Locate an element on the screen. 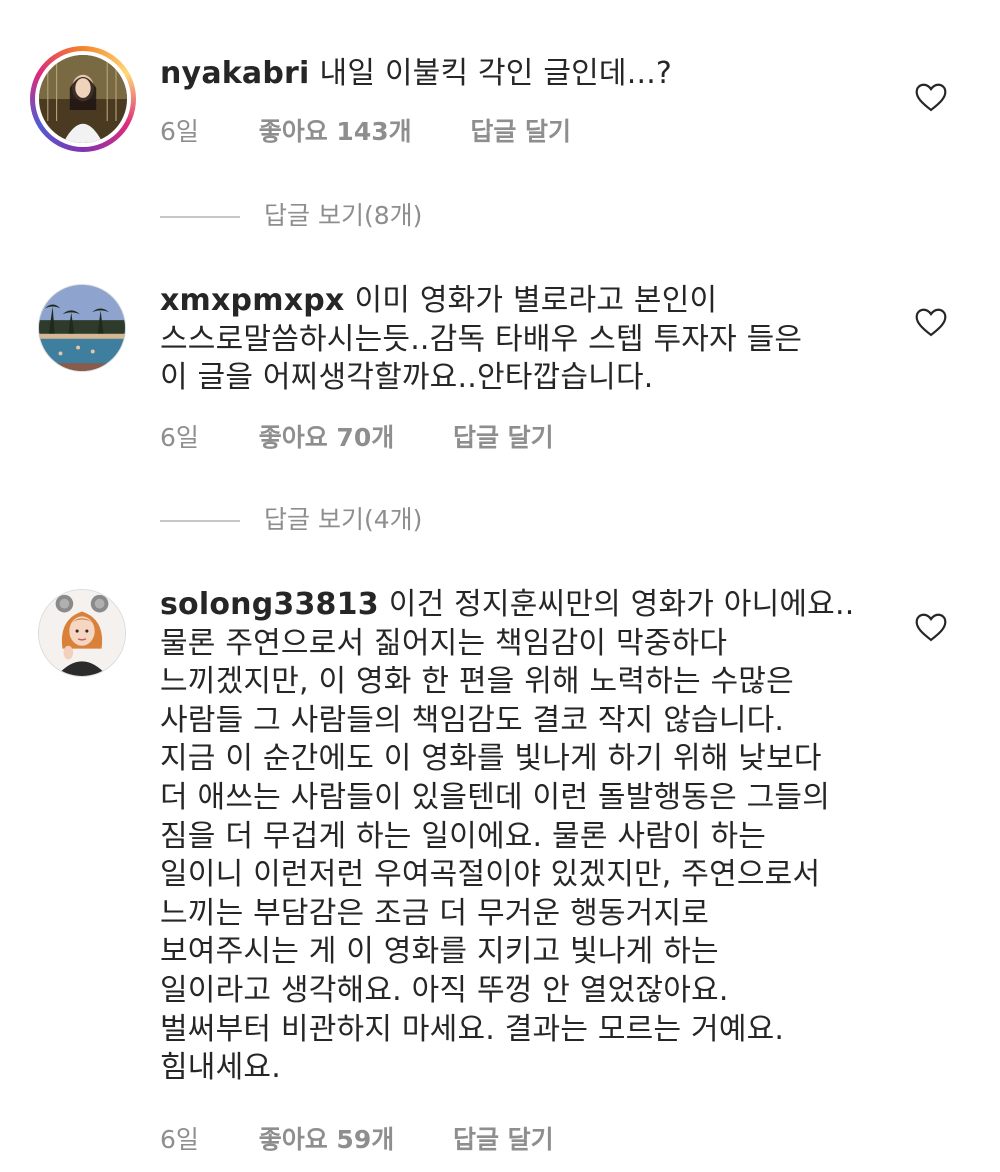 The height and width of the screenshot is (1172, 1000). comment-meta: 6일 좋아요 70개 답글 달기 is located at coordinates (357, 436).